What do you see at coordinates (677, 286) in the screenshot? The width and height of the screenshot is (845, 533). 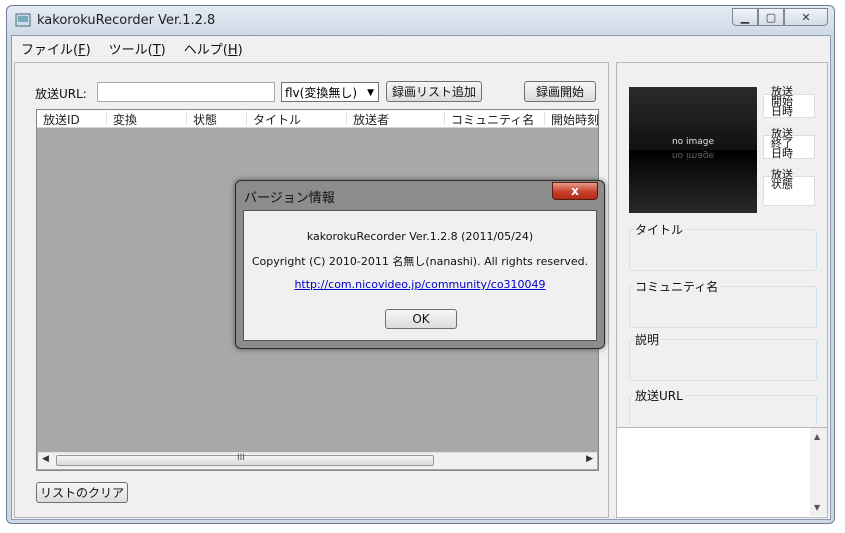 I see `community-group-label: コミュニティ名` at bounding box center [677, 286].